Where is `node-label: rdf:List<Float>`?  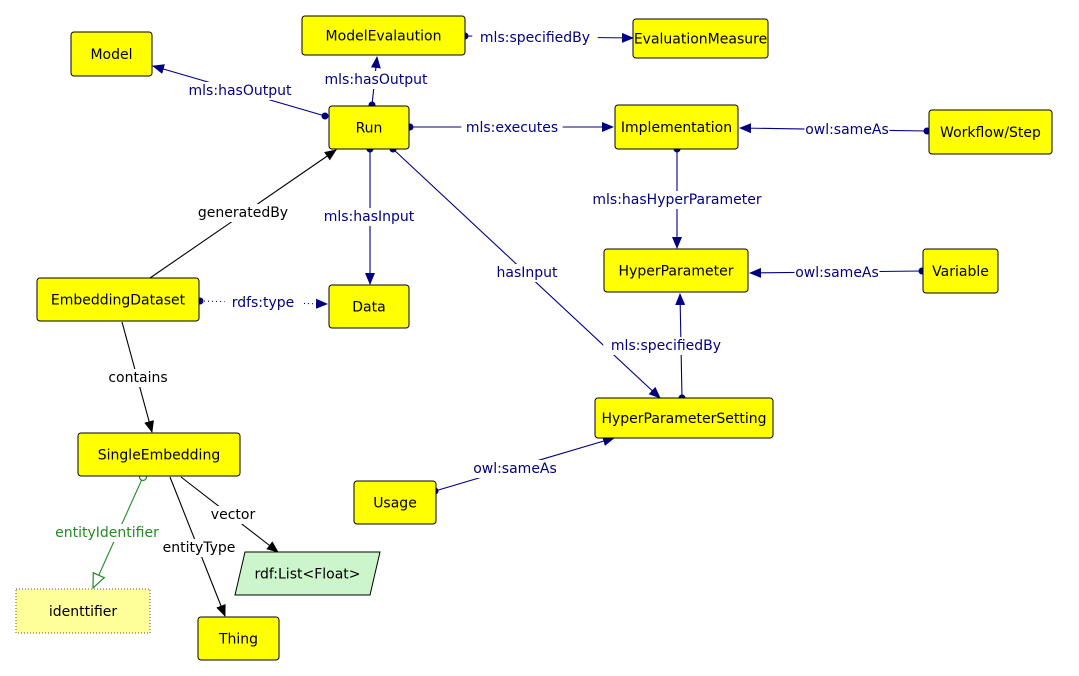
node-label: rdf:List<Float> is located at coordinates (307, 575).